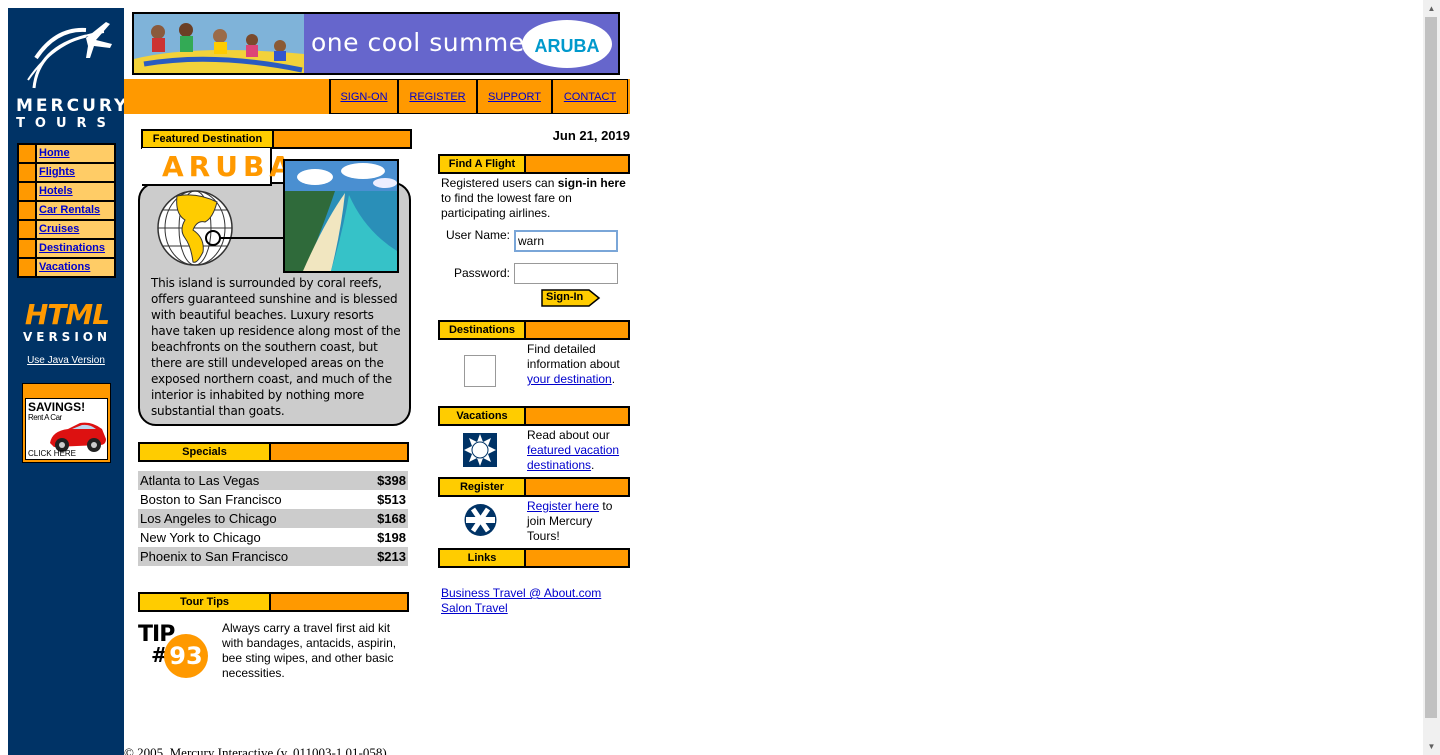 The height and width of the screenshot is (755, 1440). Describe the element at coordinates (67, 337) in the screenshot. I see `version-word: VERSION` at that location.